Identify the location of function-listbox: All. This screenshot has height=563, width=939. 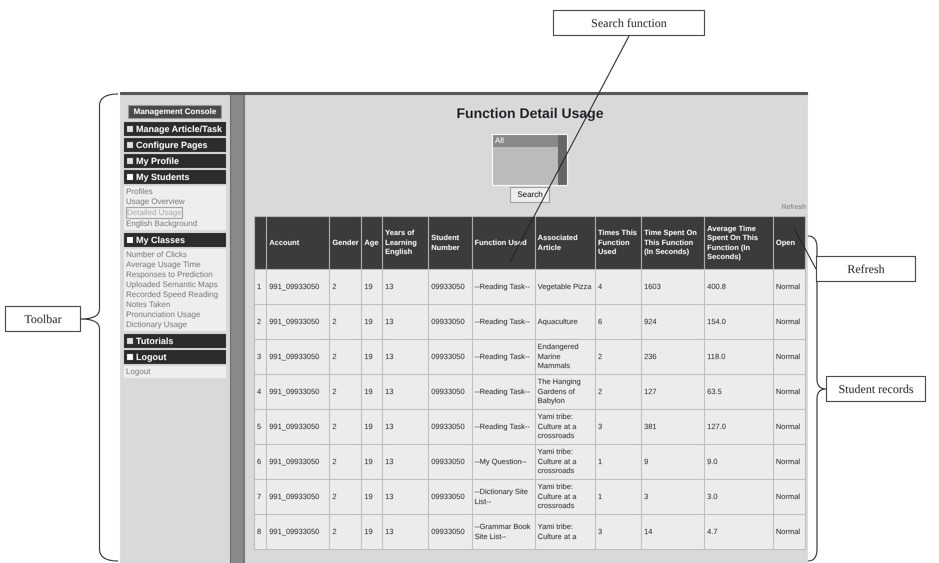
(530, 160).